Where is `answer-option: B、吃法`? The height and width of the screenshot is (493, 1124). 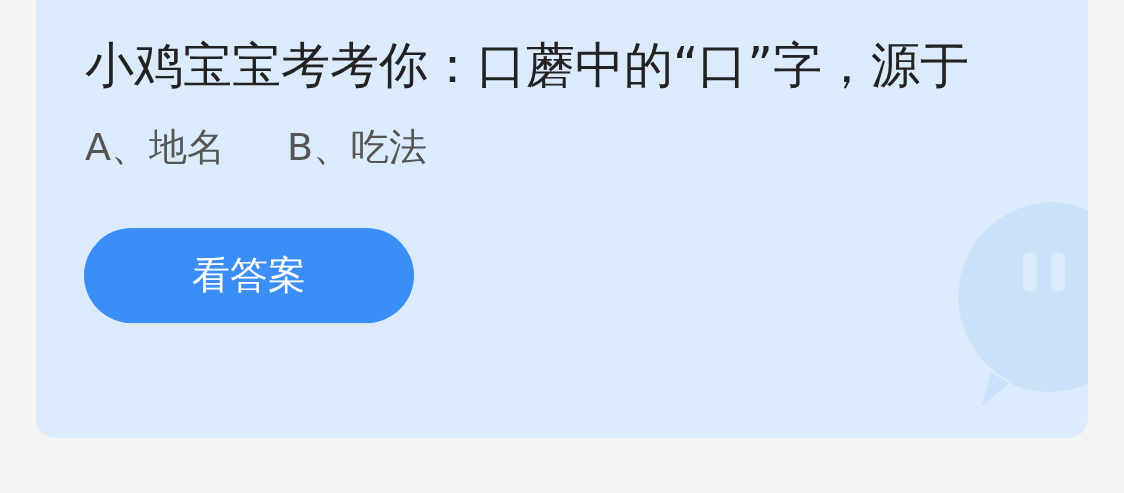
answer-option: B、吃法 is located at coordinates (357, 147).